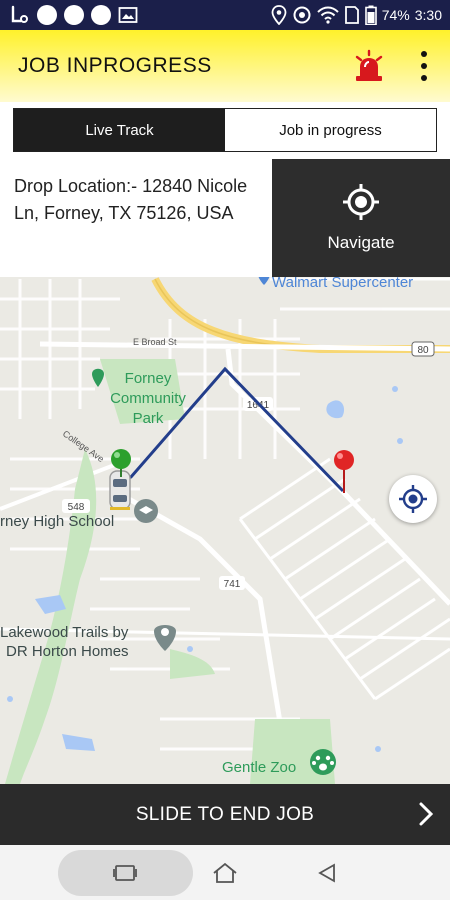 This screenshot has height=900, width=450. Describe the element at coordinates (148, 418) in the screenshot. I see `poi-label-park-3: Park` at that location.